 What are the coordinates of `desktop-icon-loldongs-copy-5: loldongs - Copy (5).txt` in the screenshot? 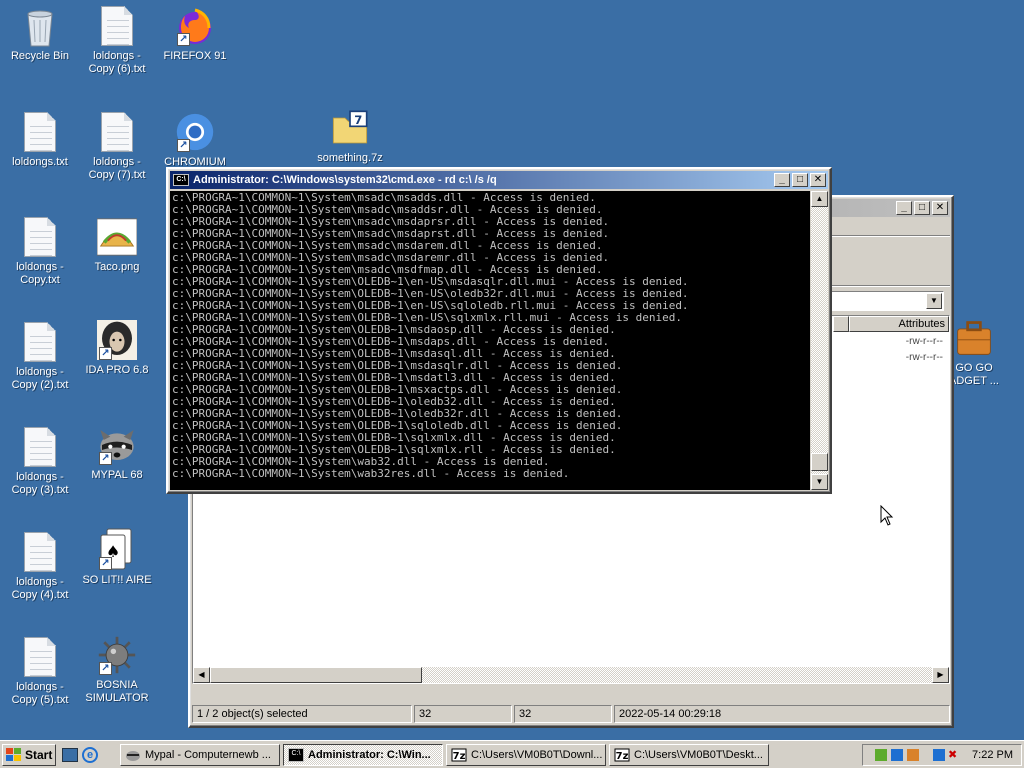 It's located at (40, 671).